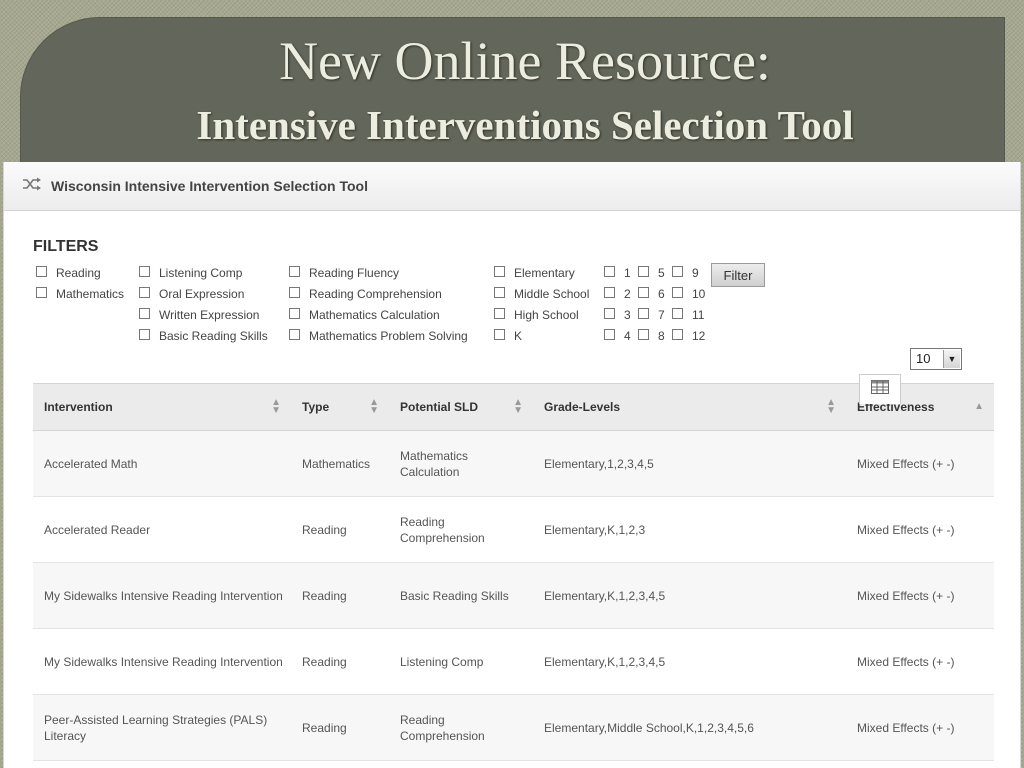 The height and width of the screenshot is (768, 1024). Describe the element at coordinates (651, 297) in the screenshot. I see `filter-grade-6: 6` at that location.